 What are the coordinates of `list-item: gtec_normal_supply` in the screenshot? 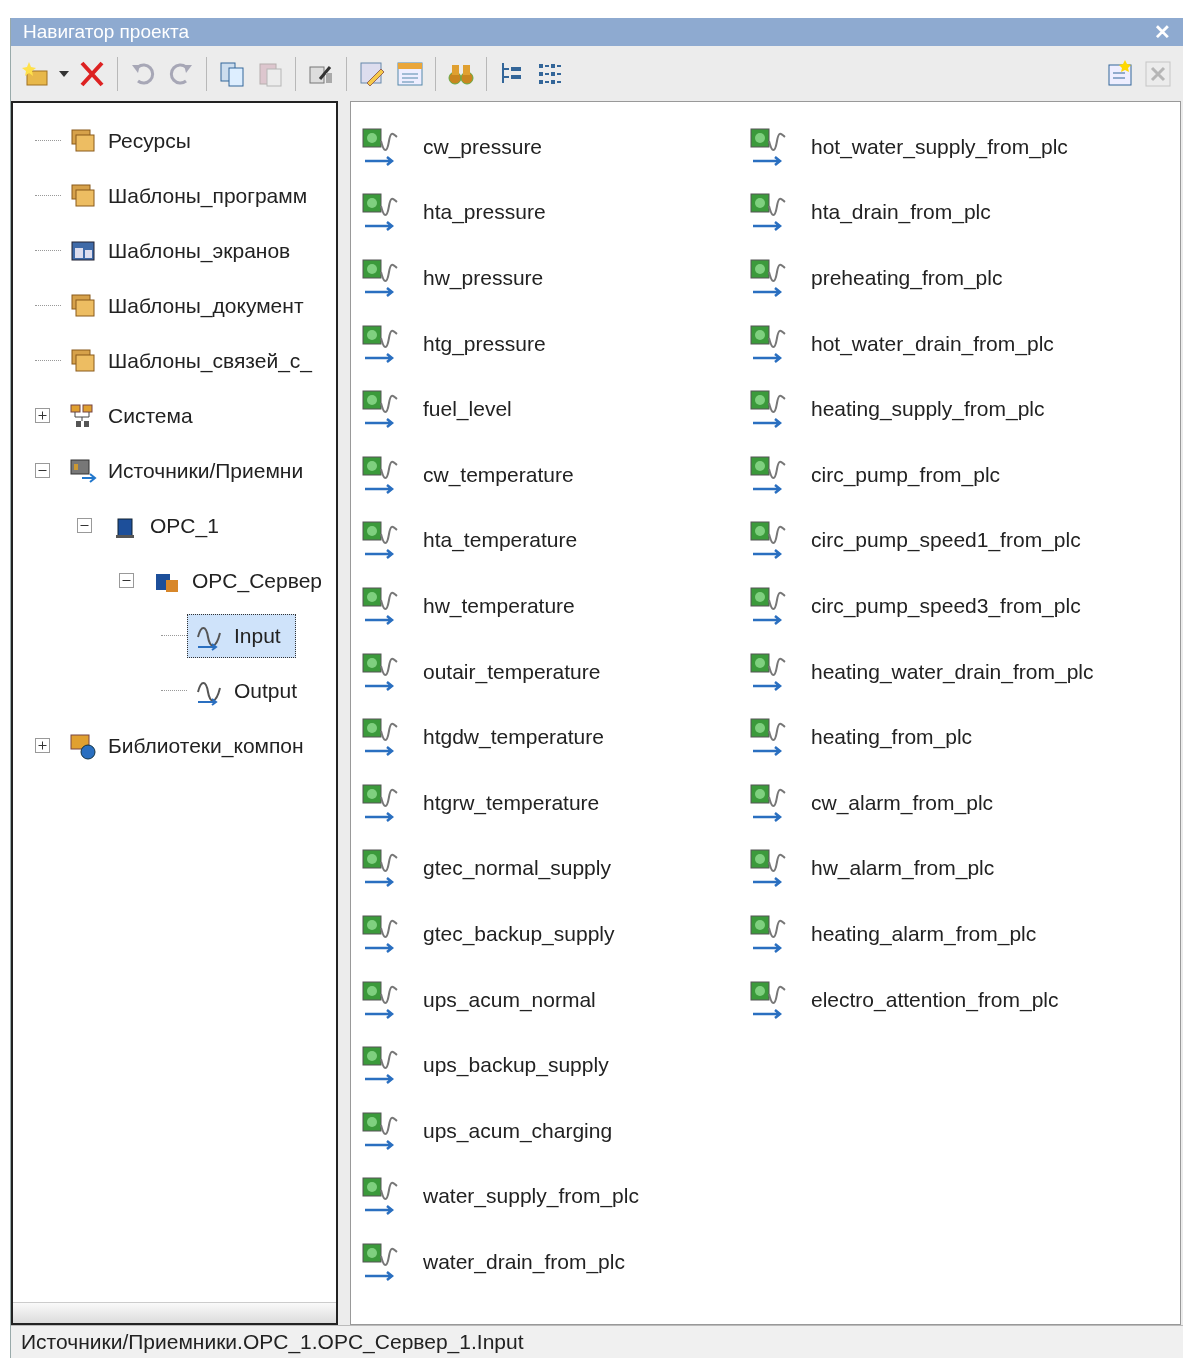 It's located at (555, 868).